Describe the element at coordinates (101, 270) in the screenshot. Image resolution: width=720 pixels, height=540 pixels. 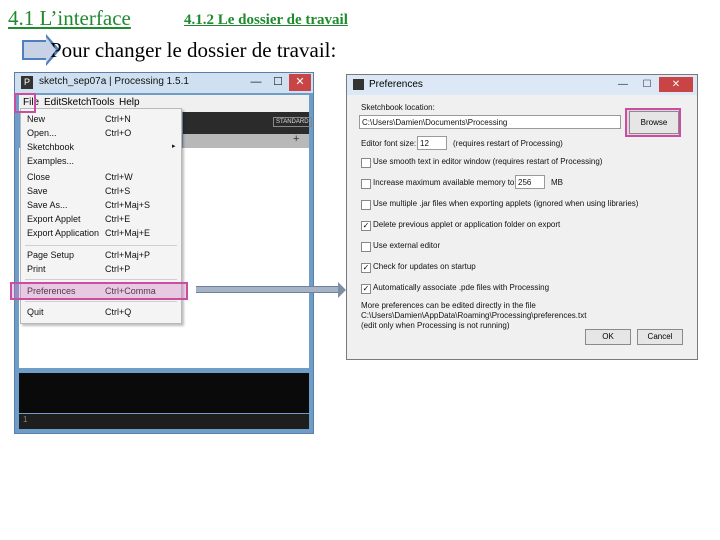
I see `menu-item-print: Print Ctrl+P` at that location.